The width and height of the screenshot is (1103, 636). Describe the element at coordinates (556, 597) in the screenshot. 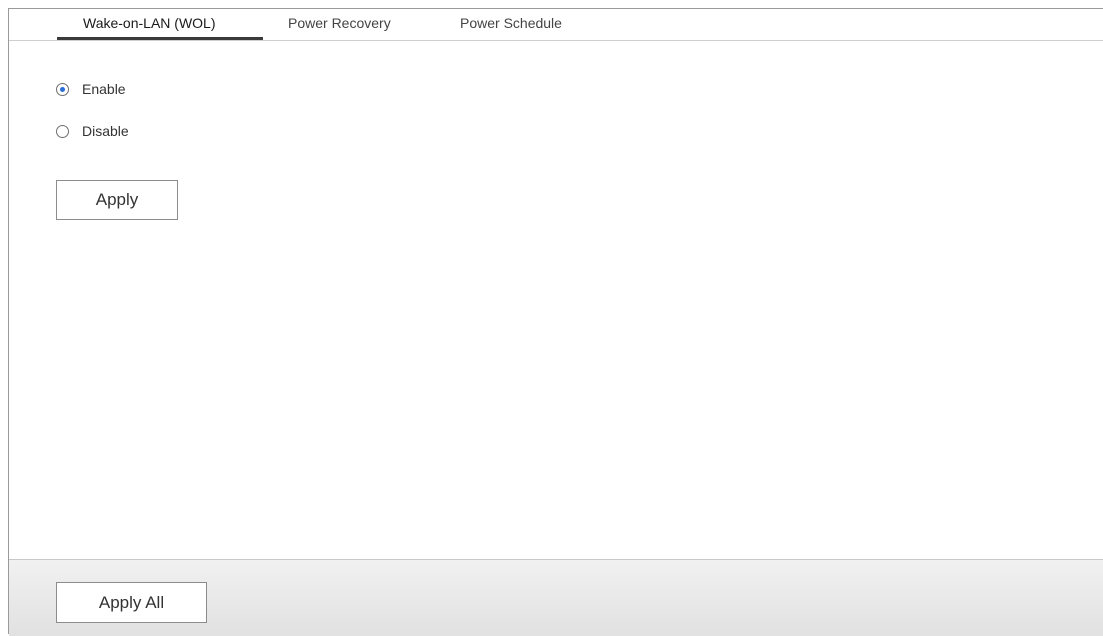

I see `footer-bar: Apply All` at that location.